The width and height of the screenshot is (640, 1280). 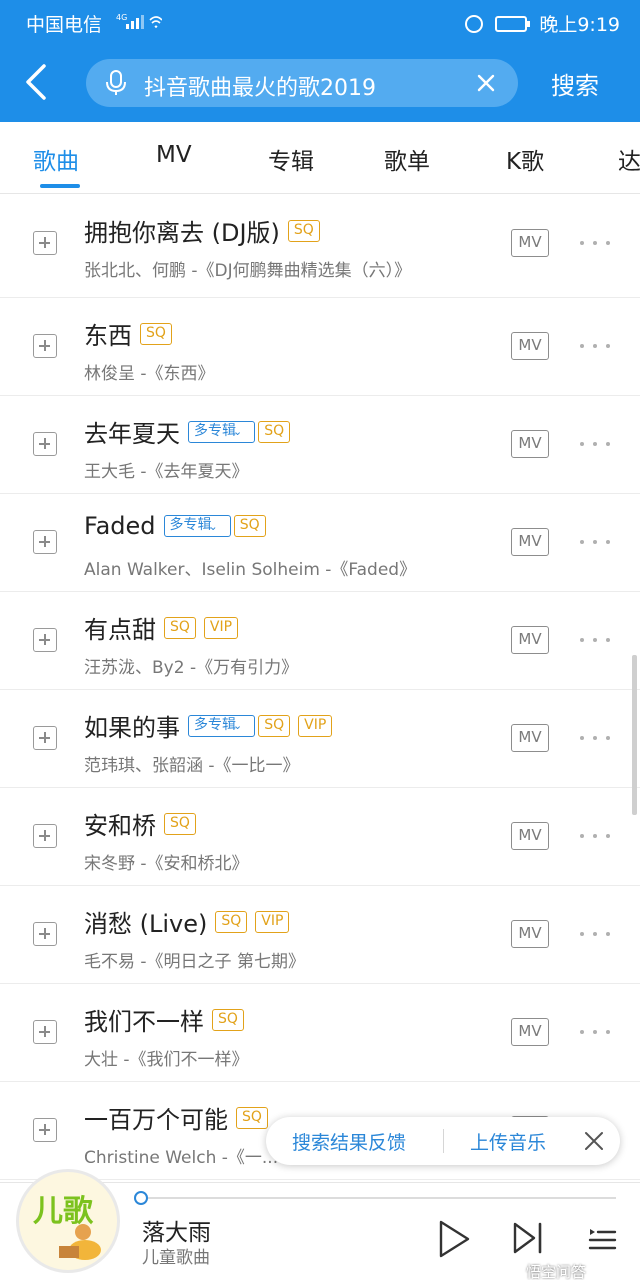 I want to click on clock: 晚上9:19, so click(x=579, y=25).